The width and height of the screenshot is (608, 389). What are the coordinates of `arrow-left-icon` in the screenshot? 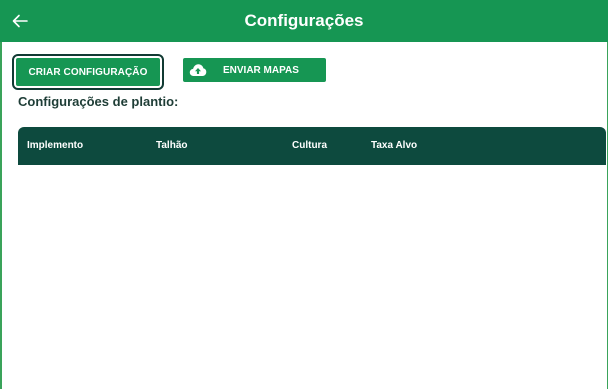 It's located at (20, 21).